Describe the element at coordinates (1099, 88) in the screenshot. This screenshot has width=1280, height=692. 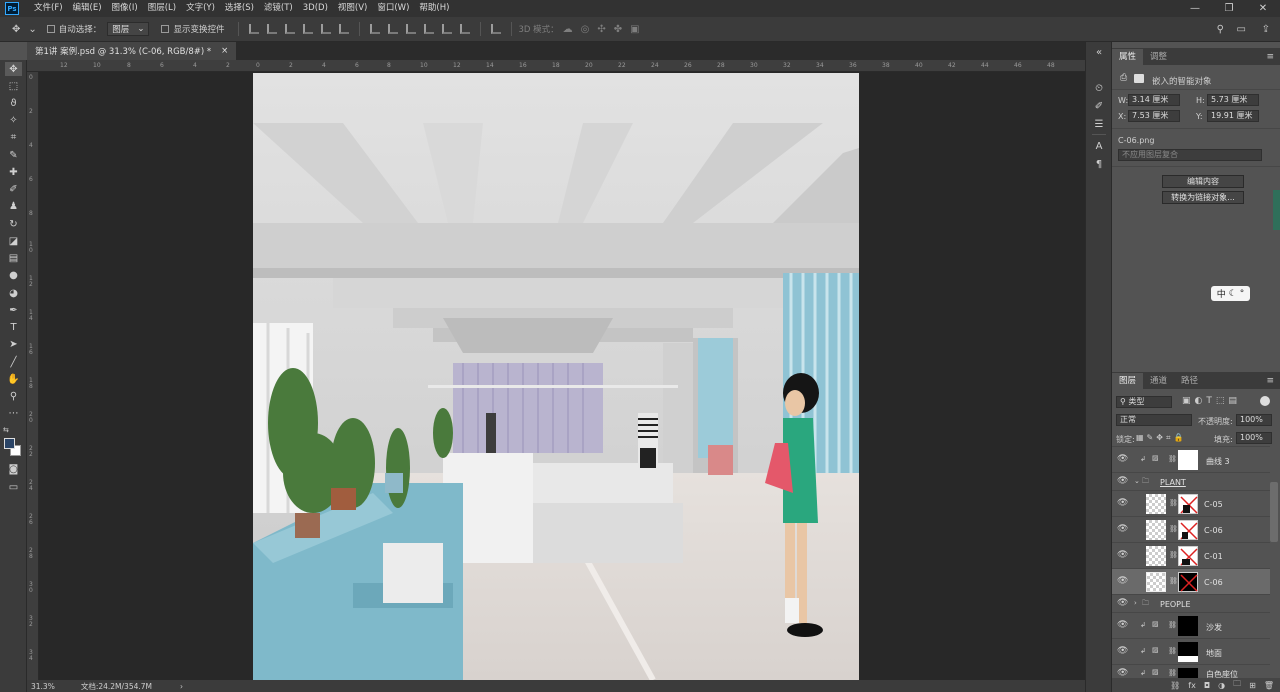
I see `history-icon: ⏲` at that location.